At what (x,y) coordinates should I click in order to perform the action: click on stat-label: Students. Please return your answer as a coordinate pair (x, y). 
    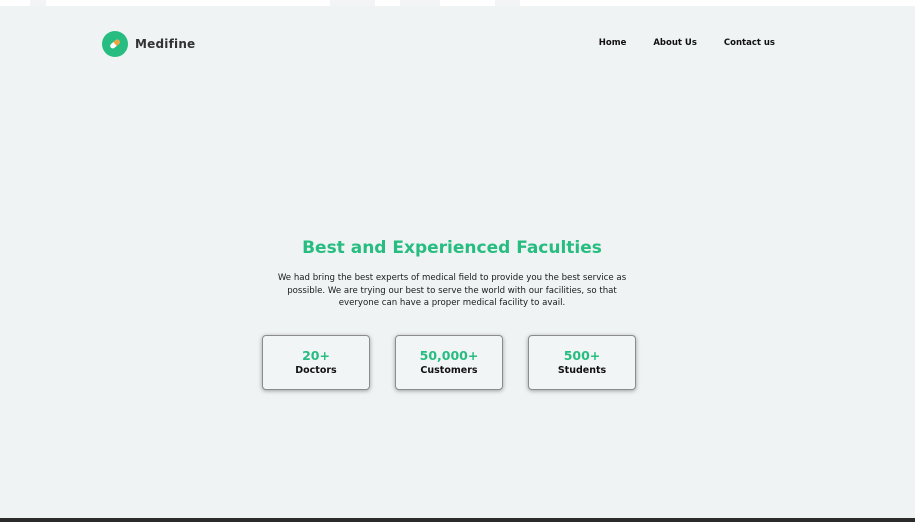
    Looking at the image, I should click on (582, 370).